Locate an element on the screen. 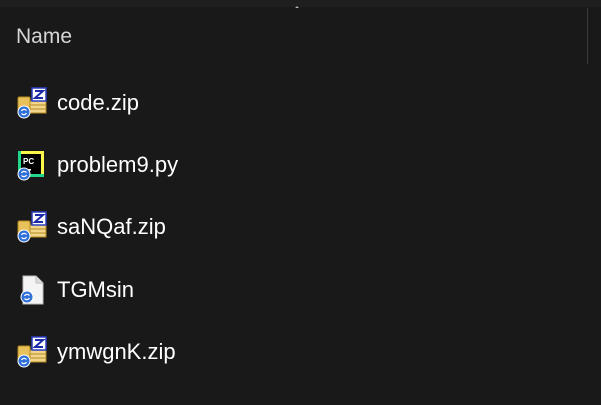  column-divider is located at coordinates (587, 36).